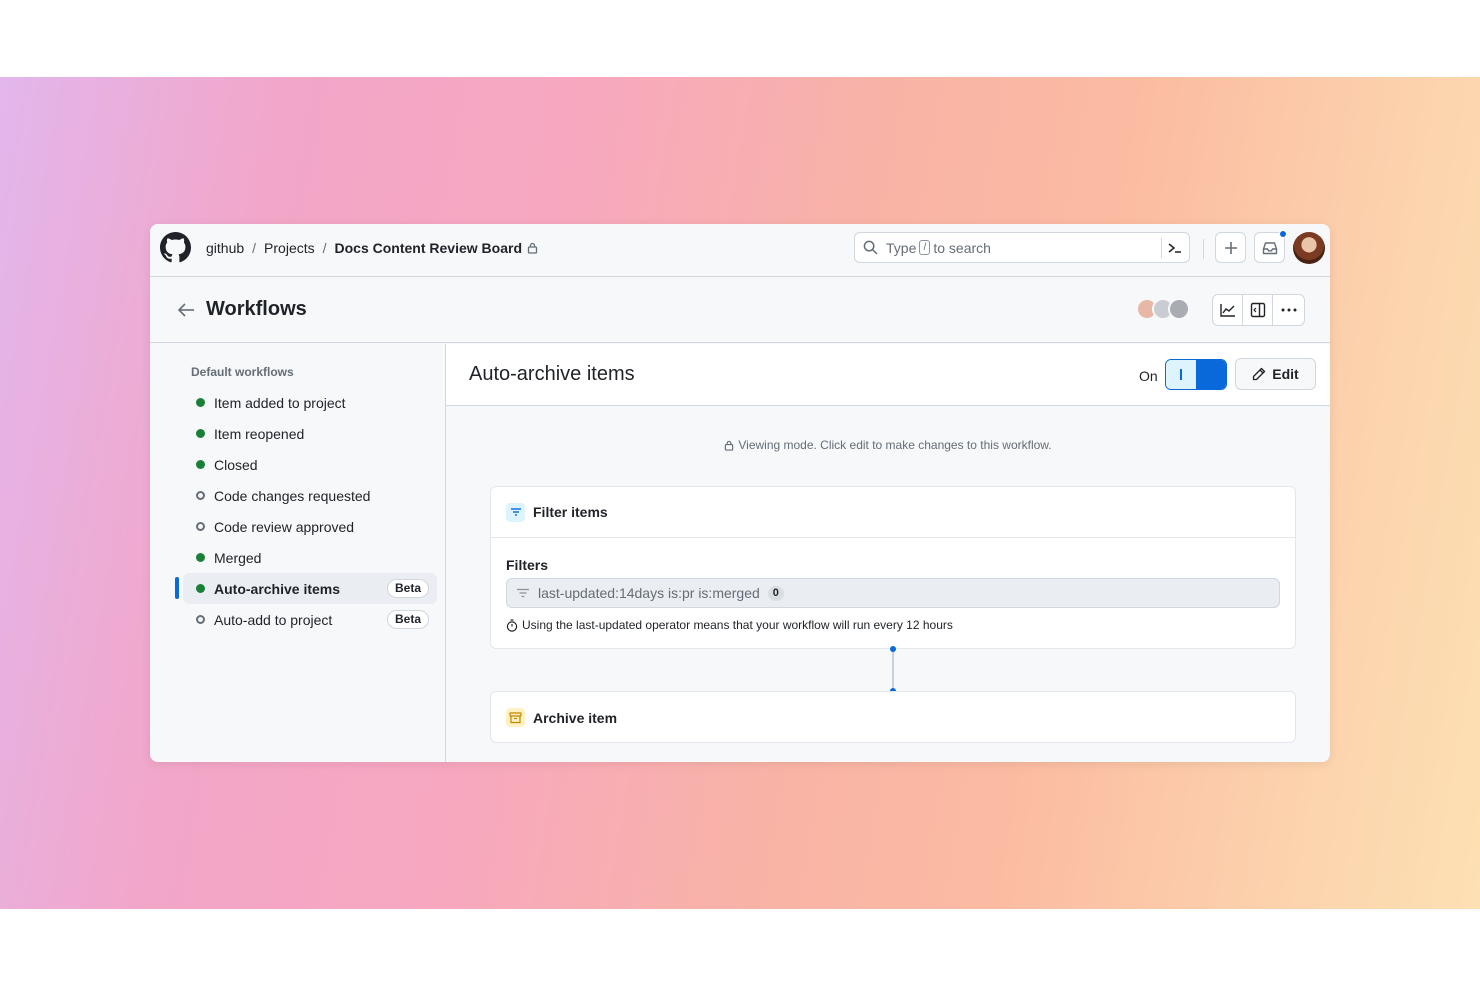  Describe the element at coordinates (1203, 249) in the screenshot. I see `toolbar-divider` at that location.